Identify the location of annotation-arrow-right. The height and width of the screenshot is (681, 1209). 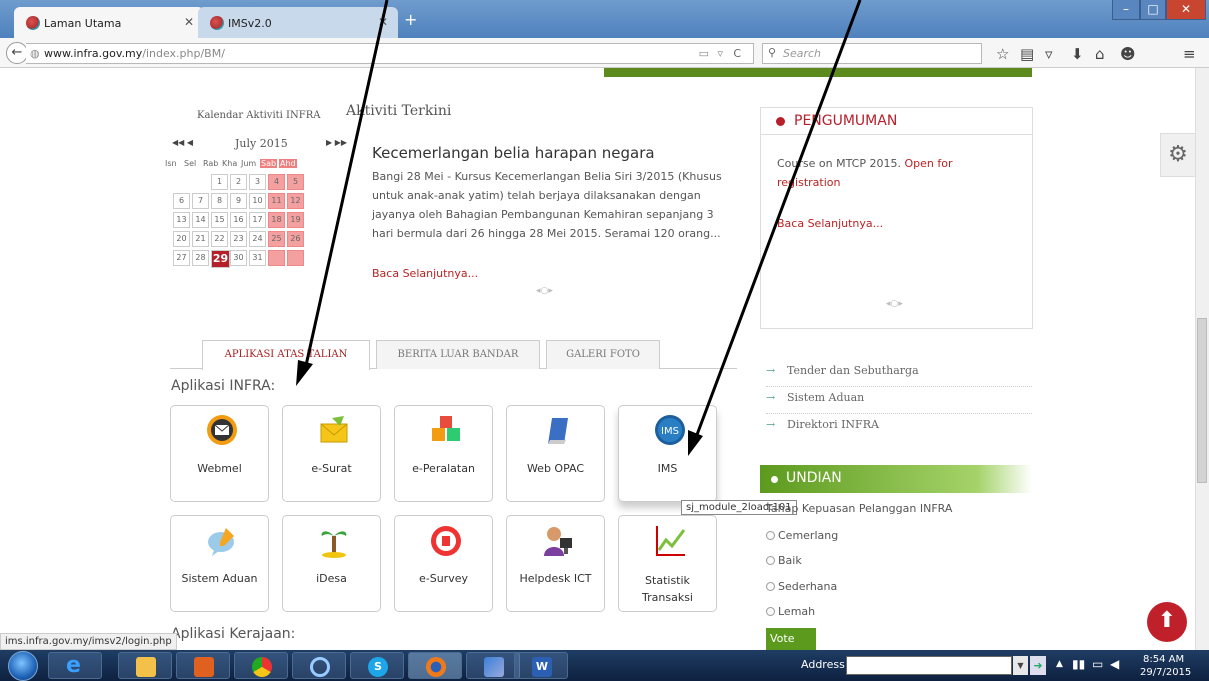
(777, 220).